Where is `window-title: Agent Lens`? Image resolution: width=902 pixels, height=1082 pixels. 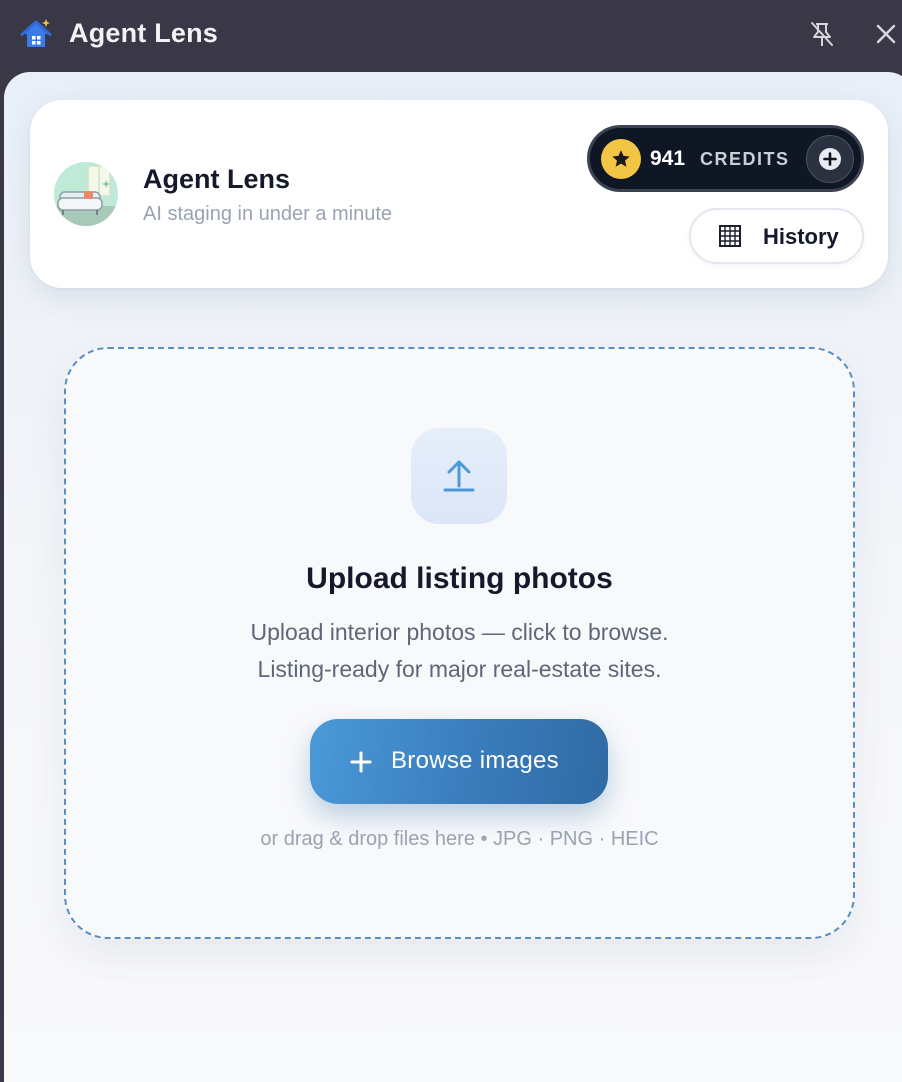 window-title: Agent Lens is located at coordinates (144, 33).